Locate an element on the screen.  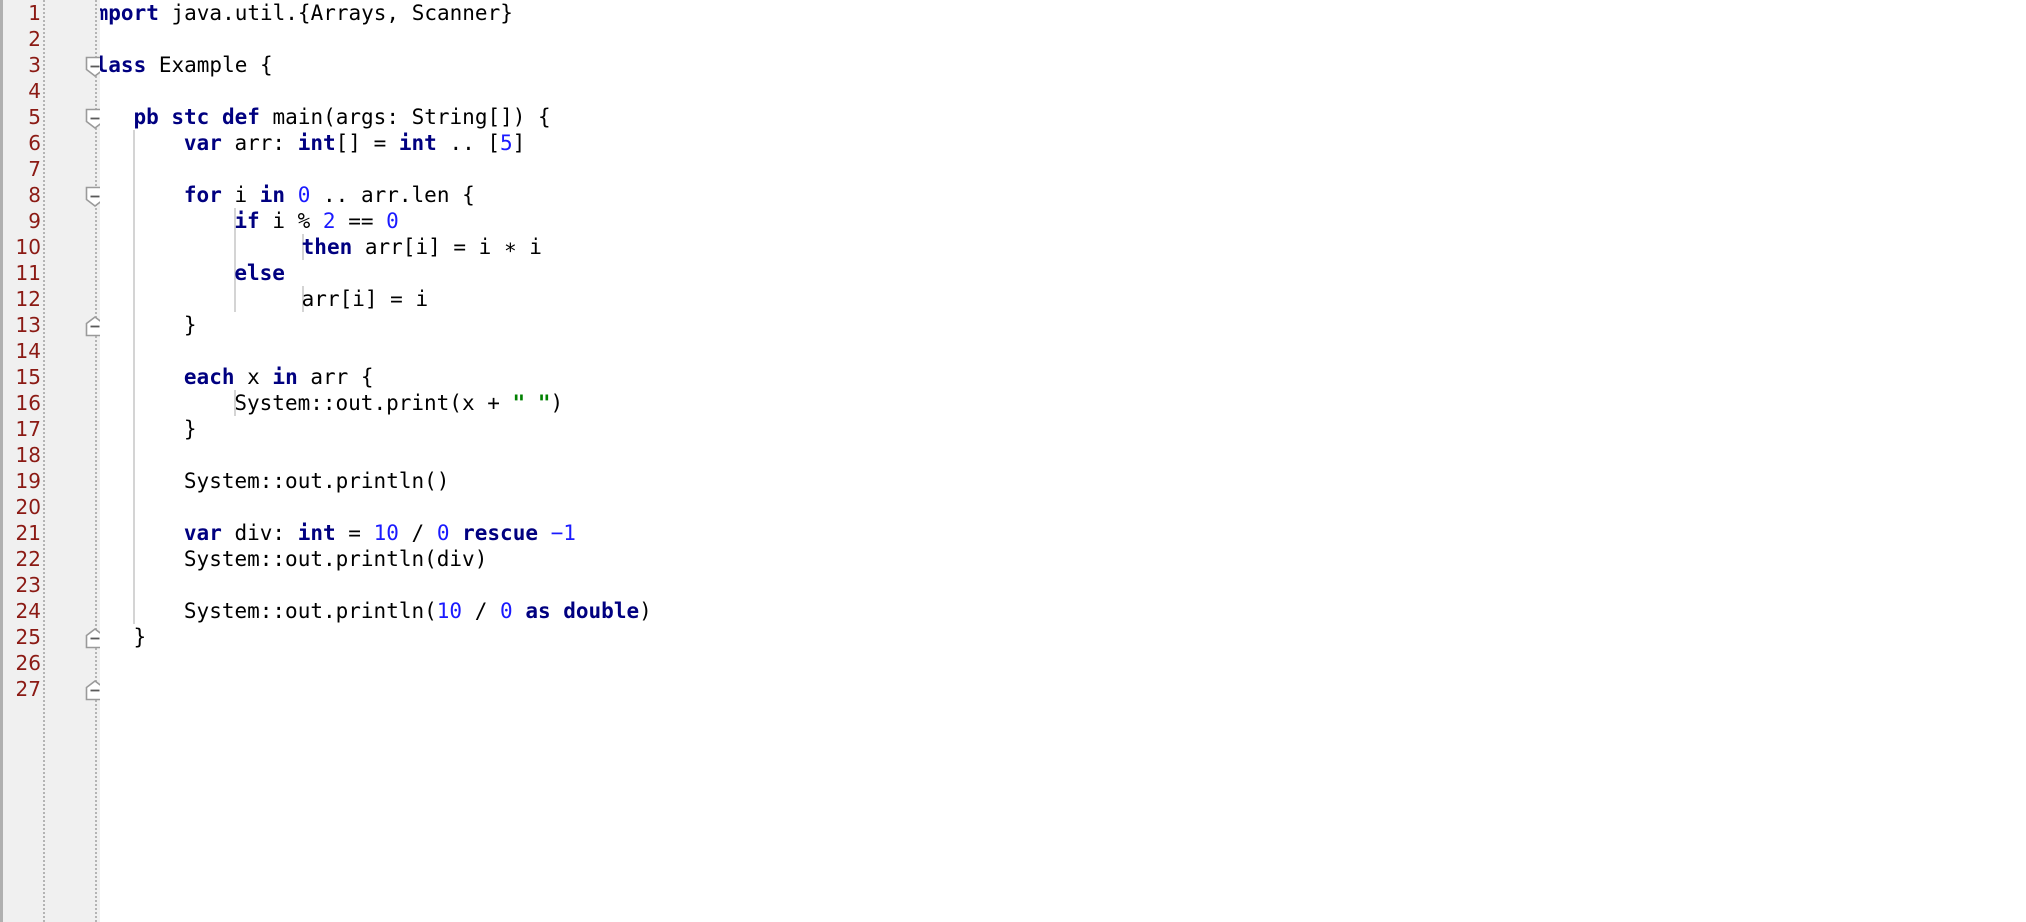
token-plain: i % is located at coordinates (291, 221).